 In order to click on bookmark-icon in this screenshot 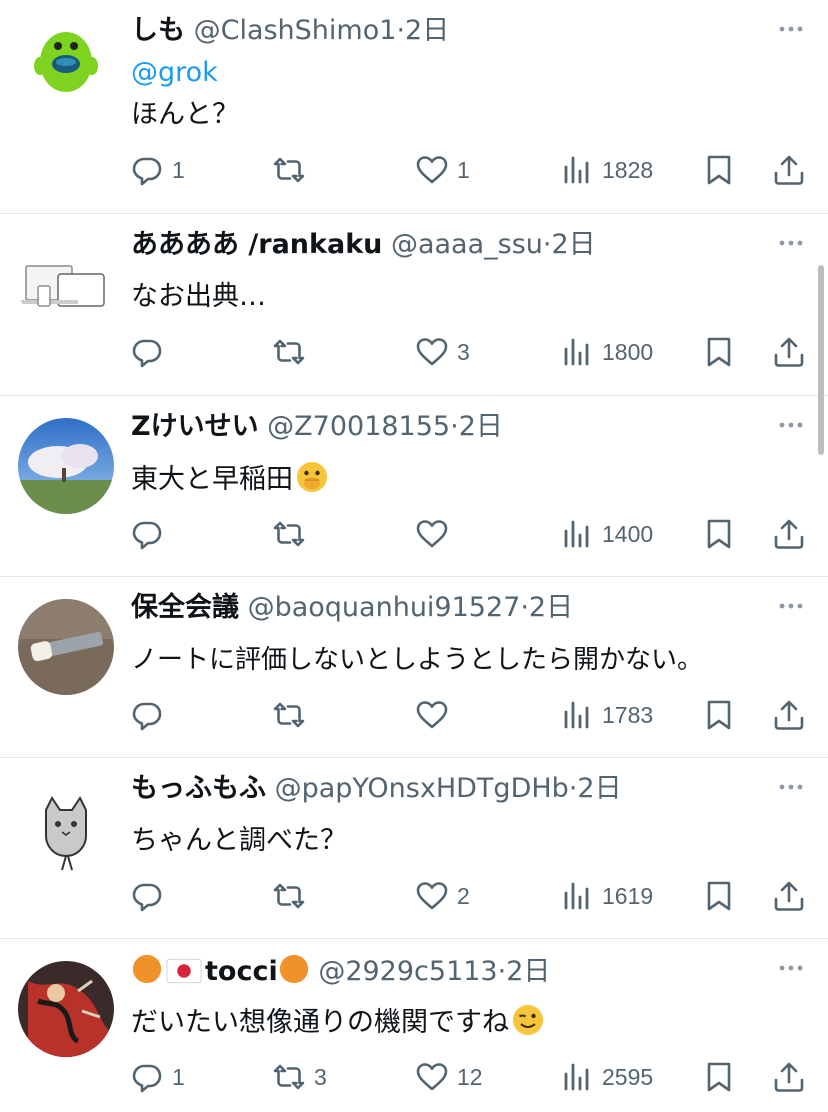, I will do `click(719, 170)`.